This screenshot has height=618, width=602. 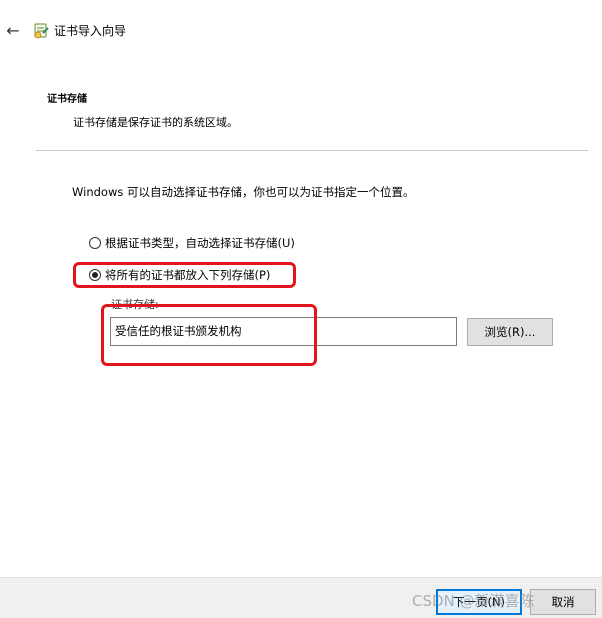 What do you see at coordinates (41, 31) in the screenshot?
I see `certificate-icon` at bounding box center [41, 31].